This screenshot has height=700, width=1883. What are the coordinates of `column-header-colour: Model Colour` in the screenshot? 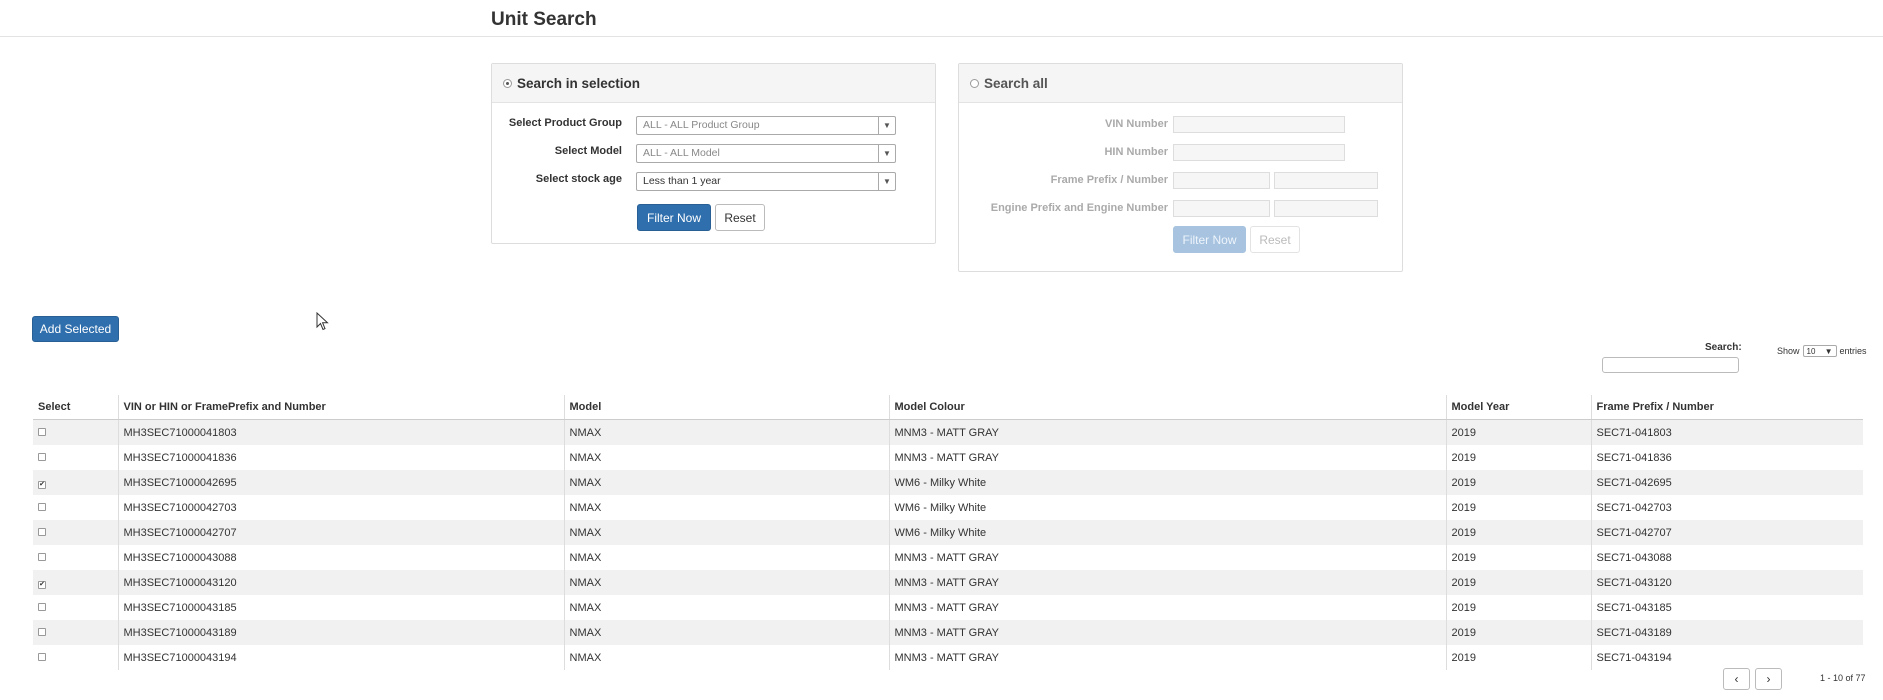 It's located at (1168, 407).